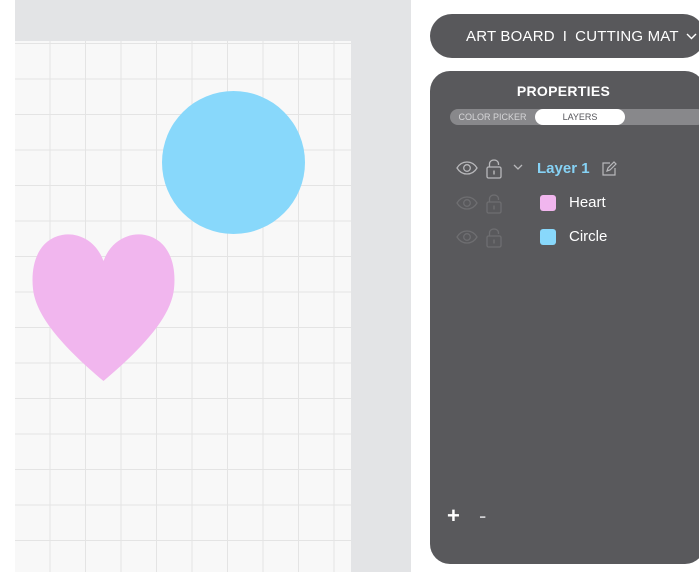  I want to click on artboard-selector: ART BOARD I CUTTING MAT, so click(564, 36).